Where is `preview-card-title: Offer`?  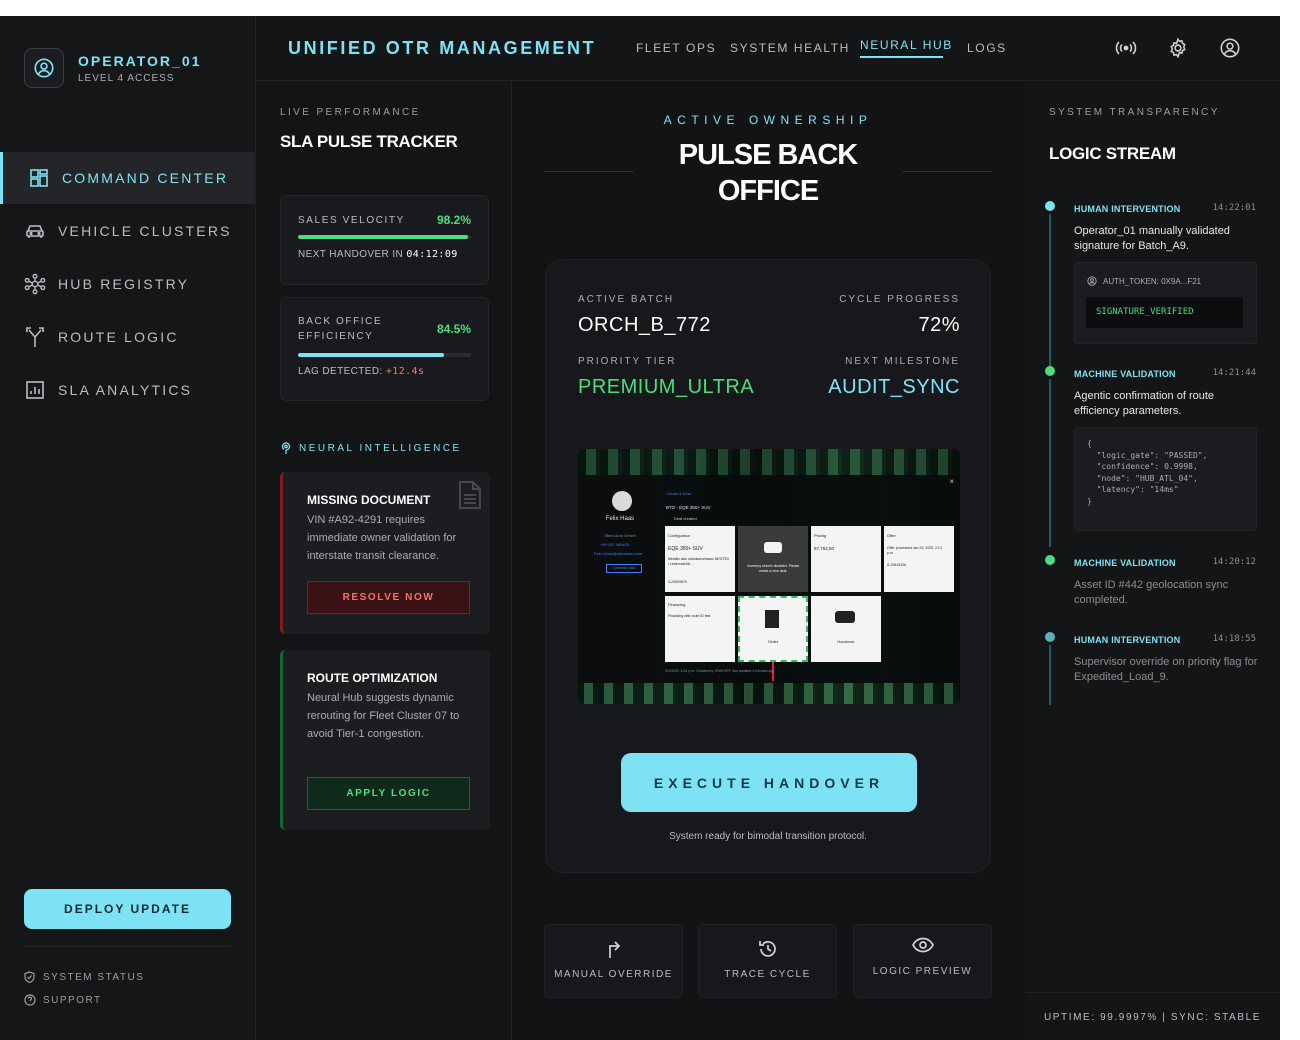
preview-card-title: Offer is located at coordinates (891, 535).